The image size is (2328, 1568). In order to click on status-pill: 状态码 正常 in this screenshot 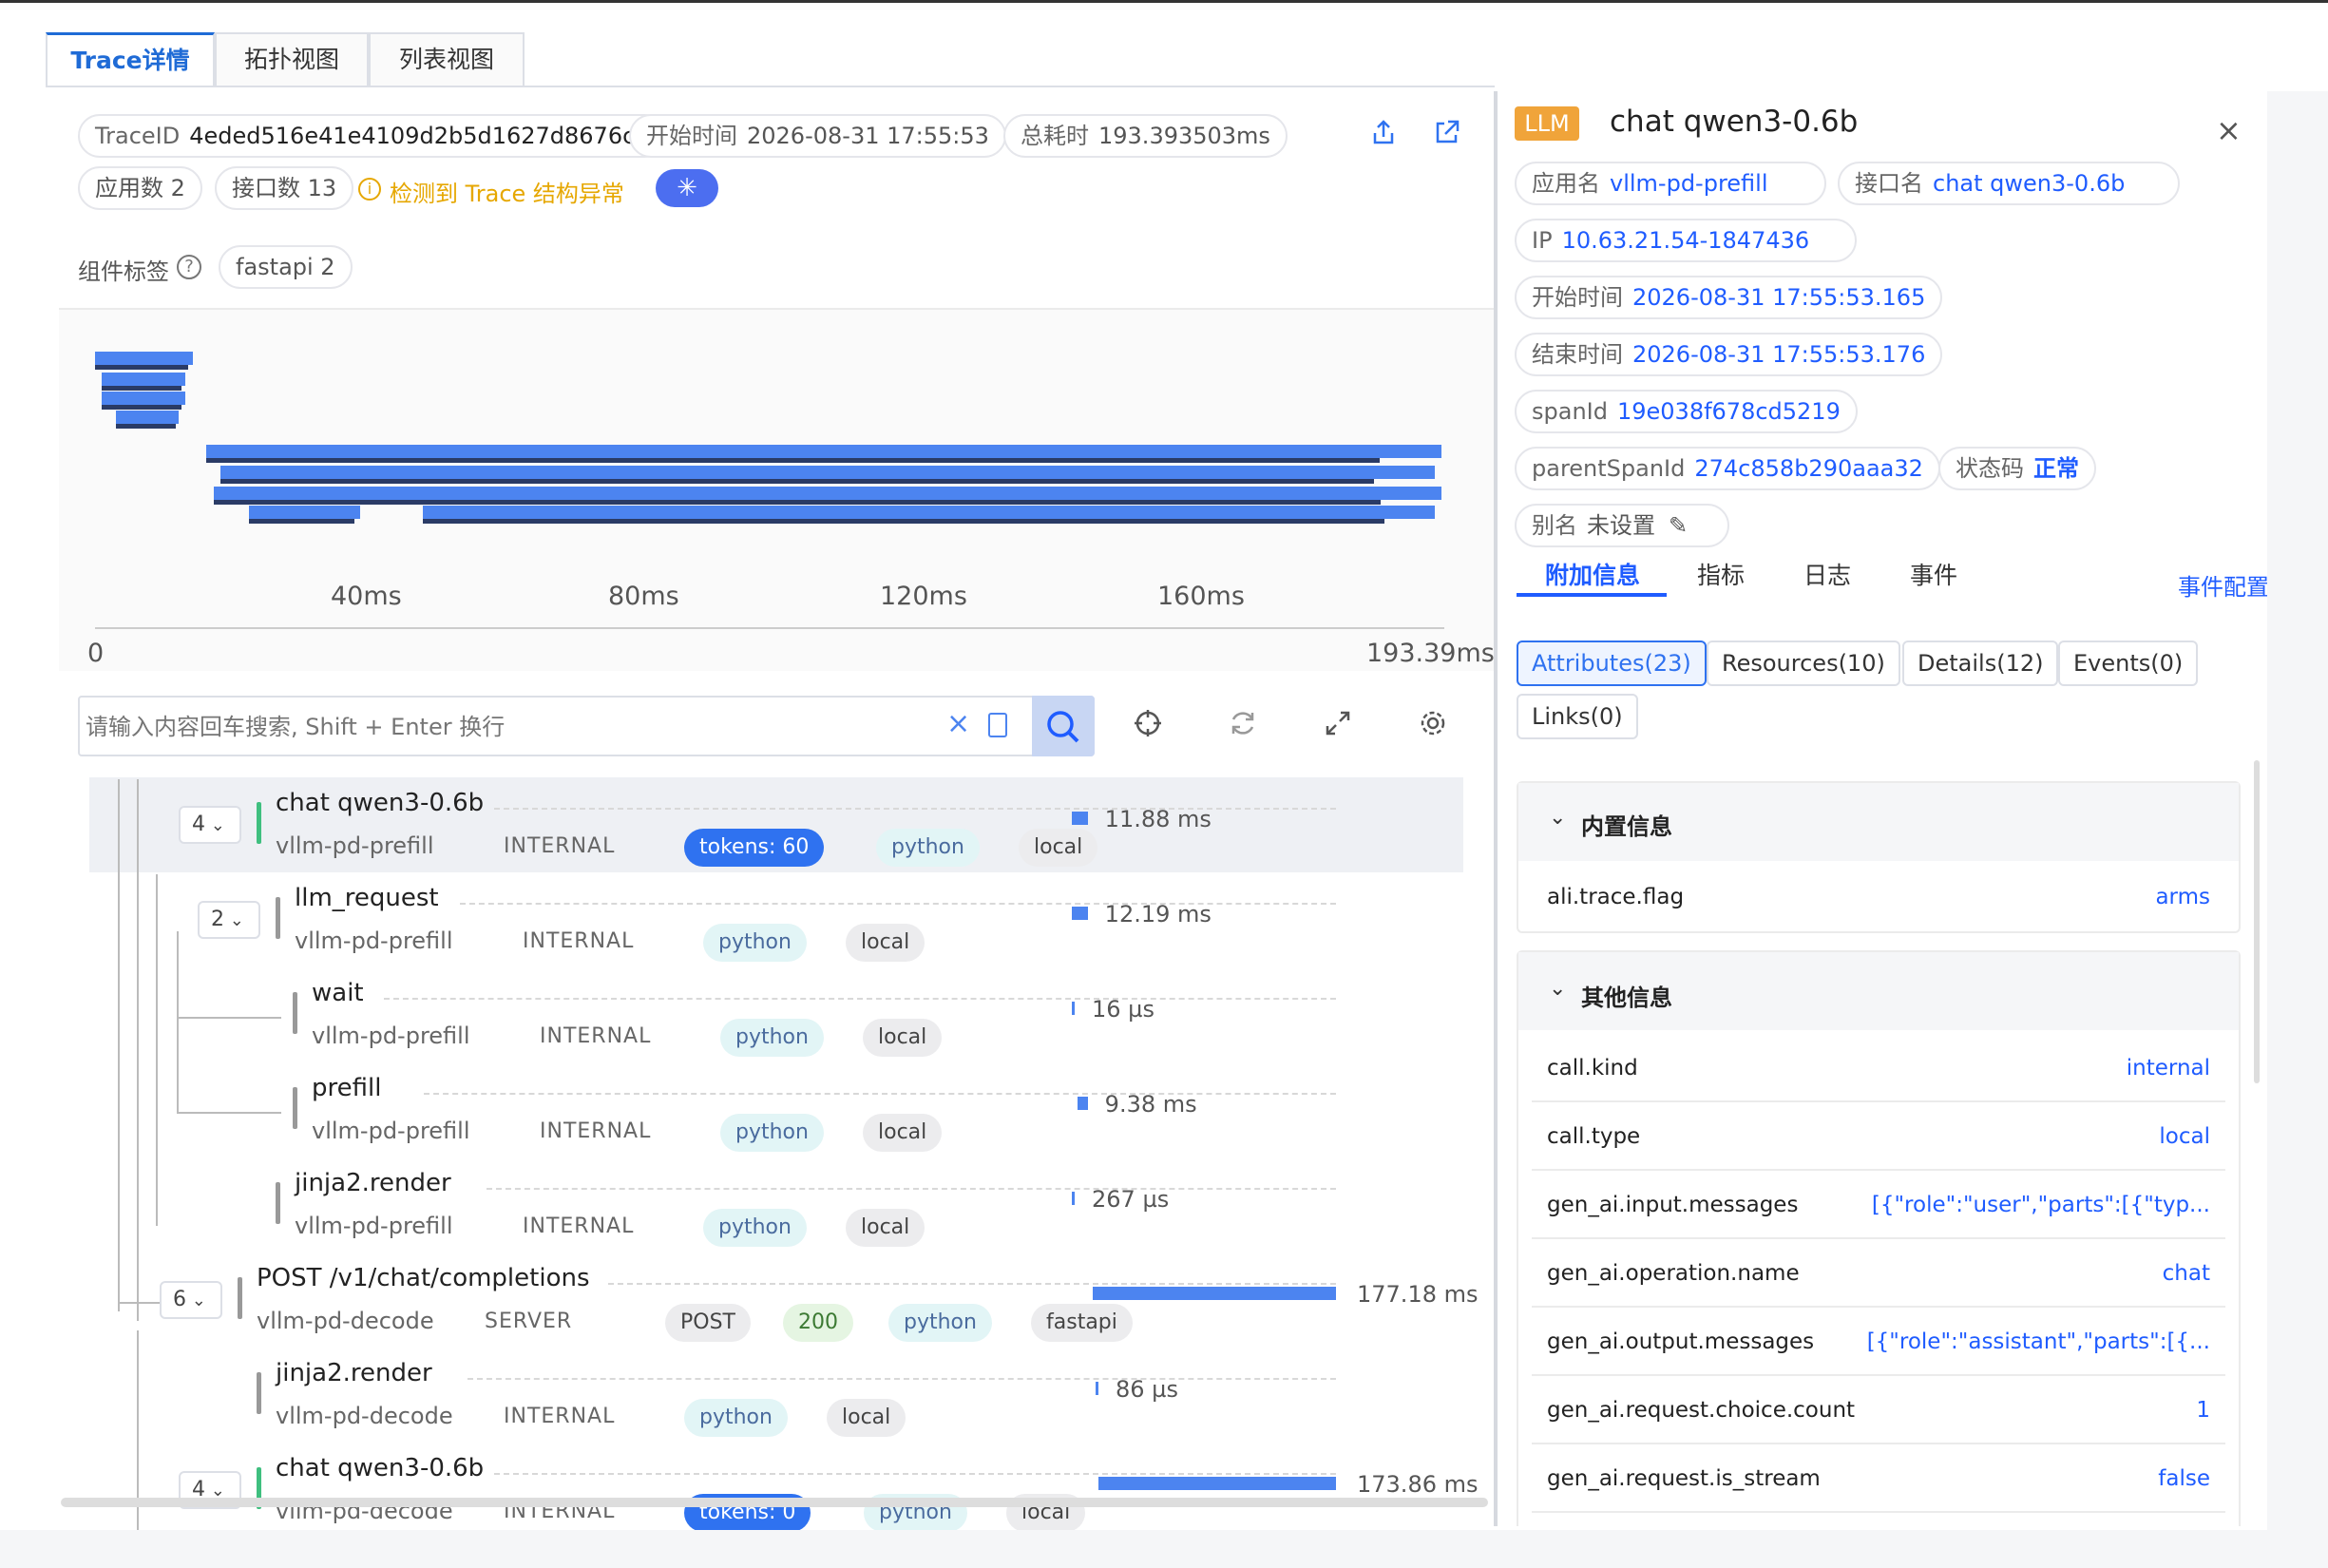, I will do `click(2017, 469)`.